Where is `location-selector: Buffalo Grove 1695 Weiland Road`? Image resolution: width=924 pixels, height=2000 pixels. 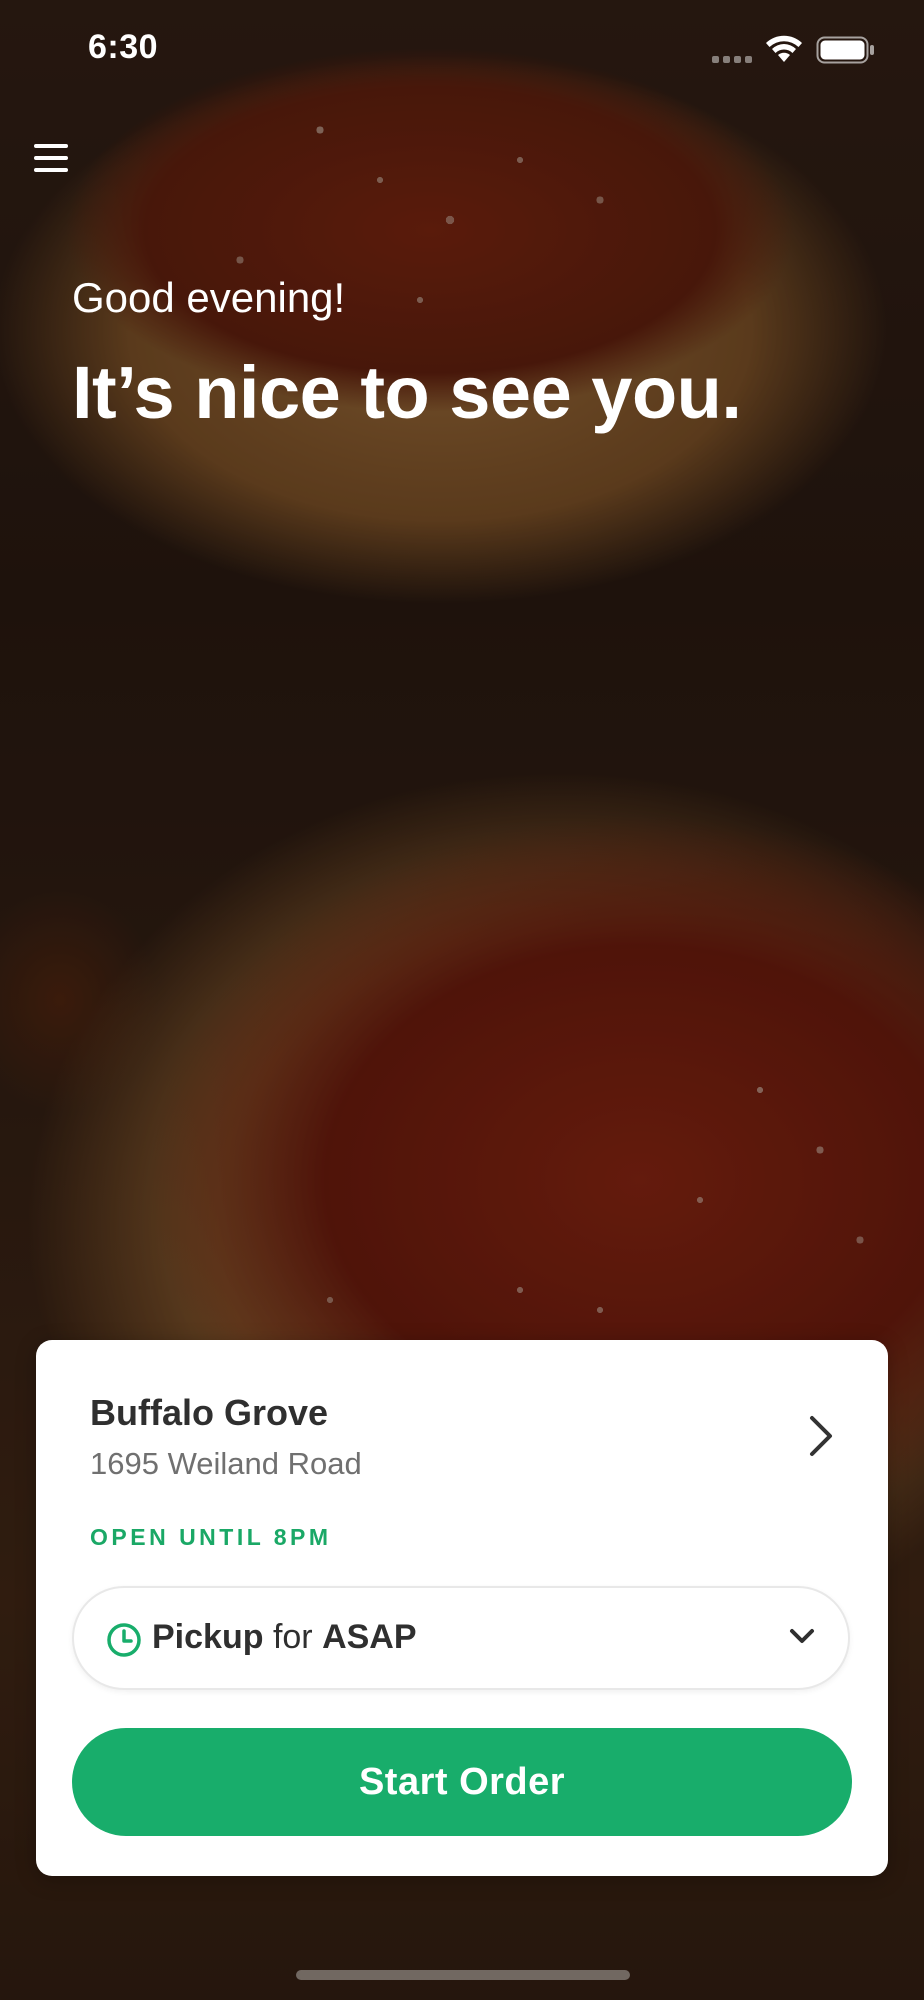
location-selector: Buffalo Grove 1695 Weiland Road is located at coordinates (462, 1425).